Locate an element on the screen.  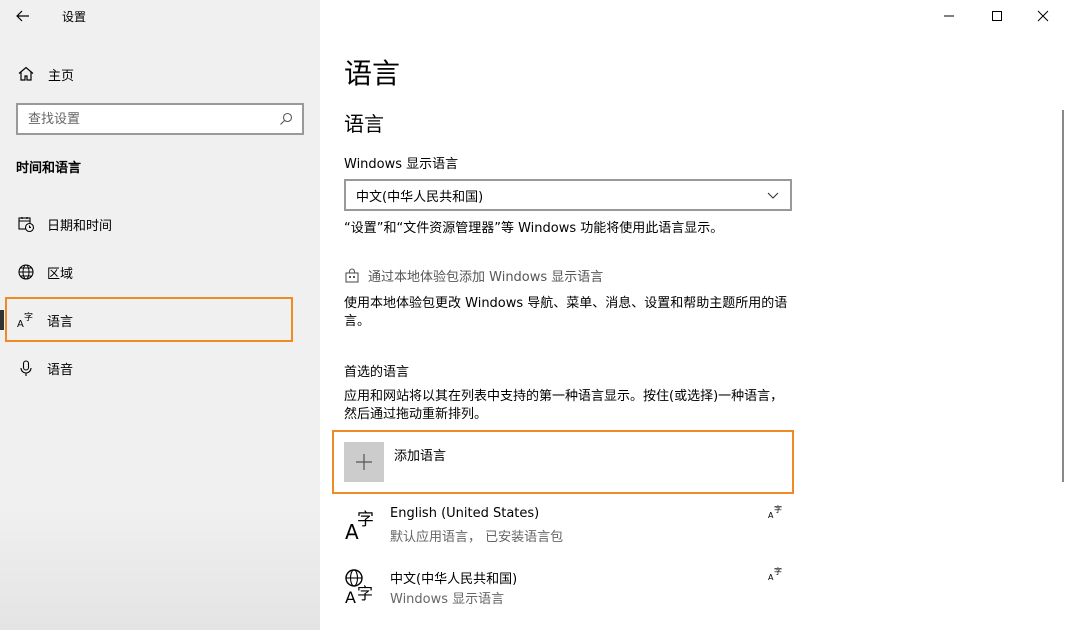
sidebar-item-language: A 字 语言 is located at coordinates (160, 320).